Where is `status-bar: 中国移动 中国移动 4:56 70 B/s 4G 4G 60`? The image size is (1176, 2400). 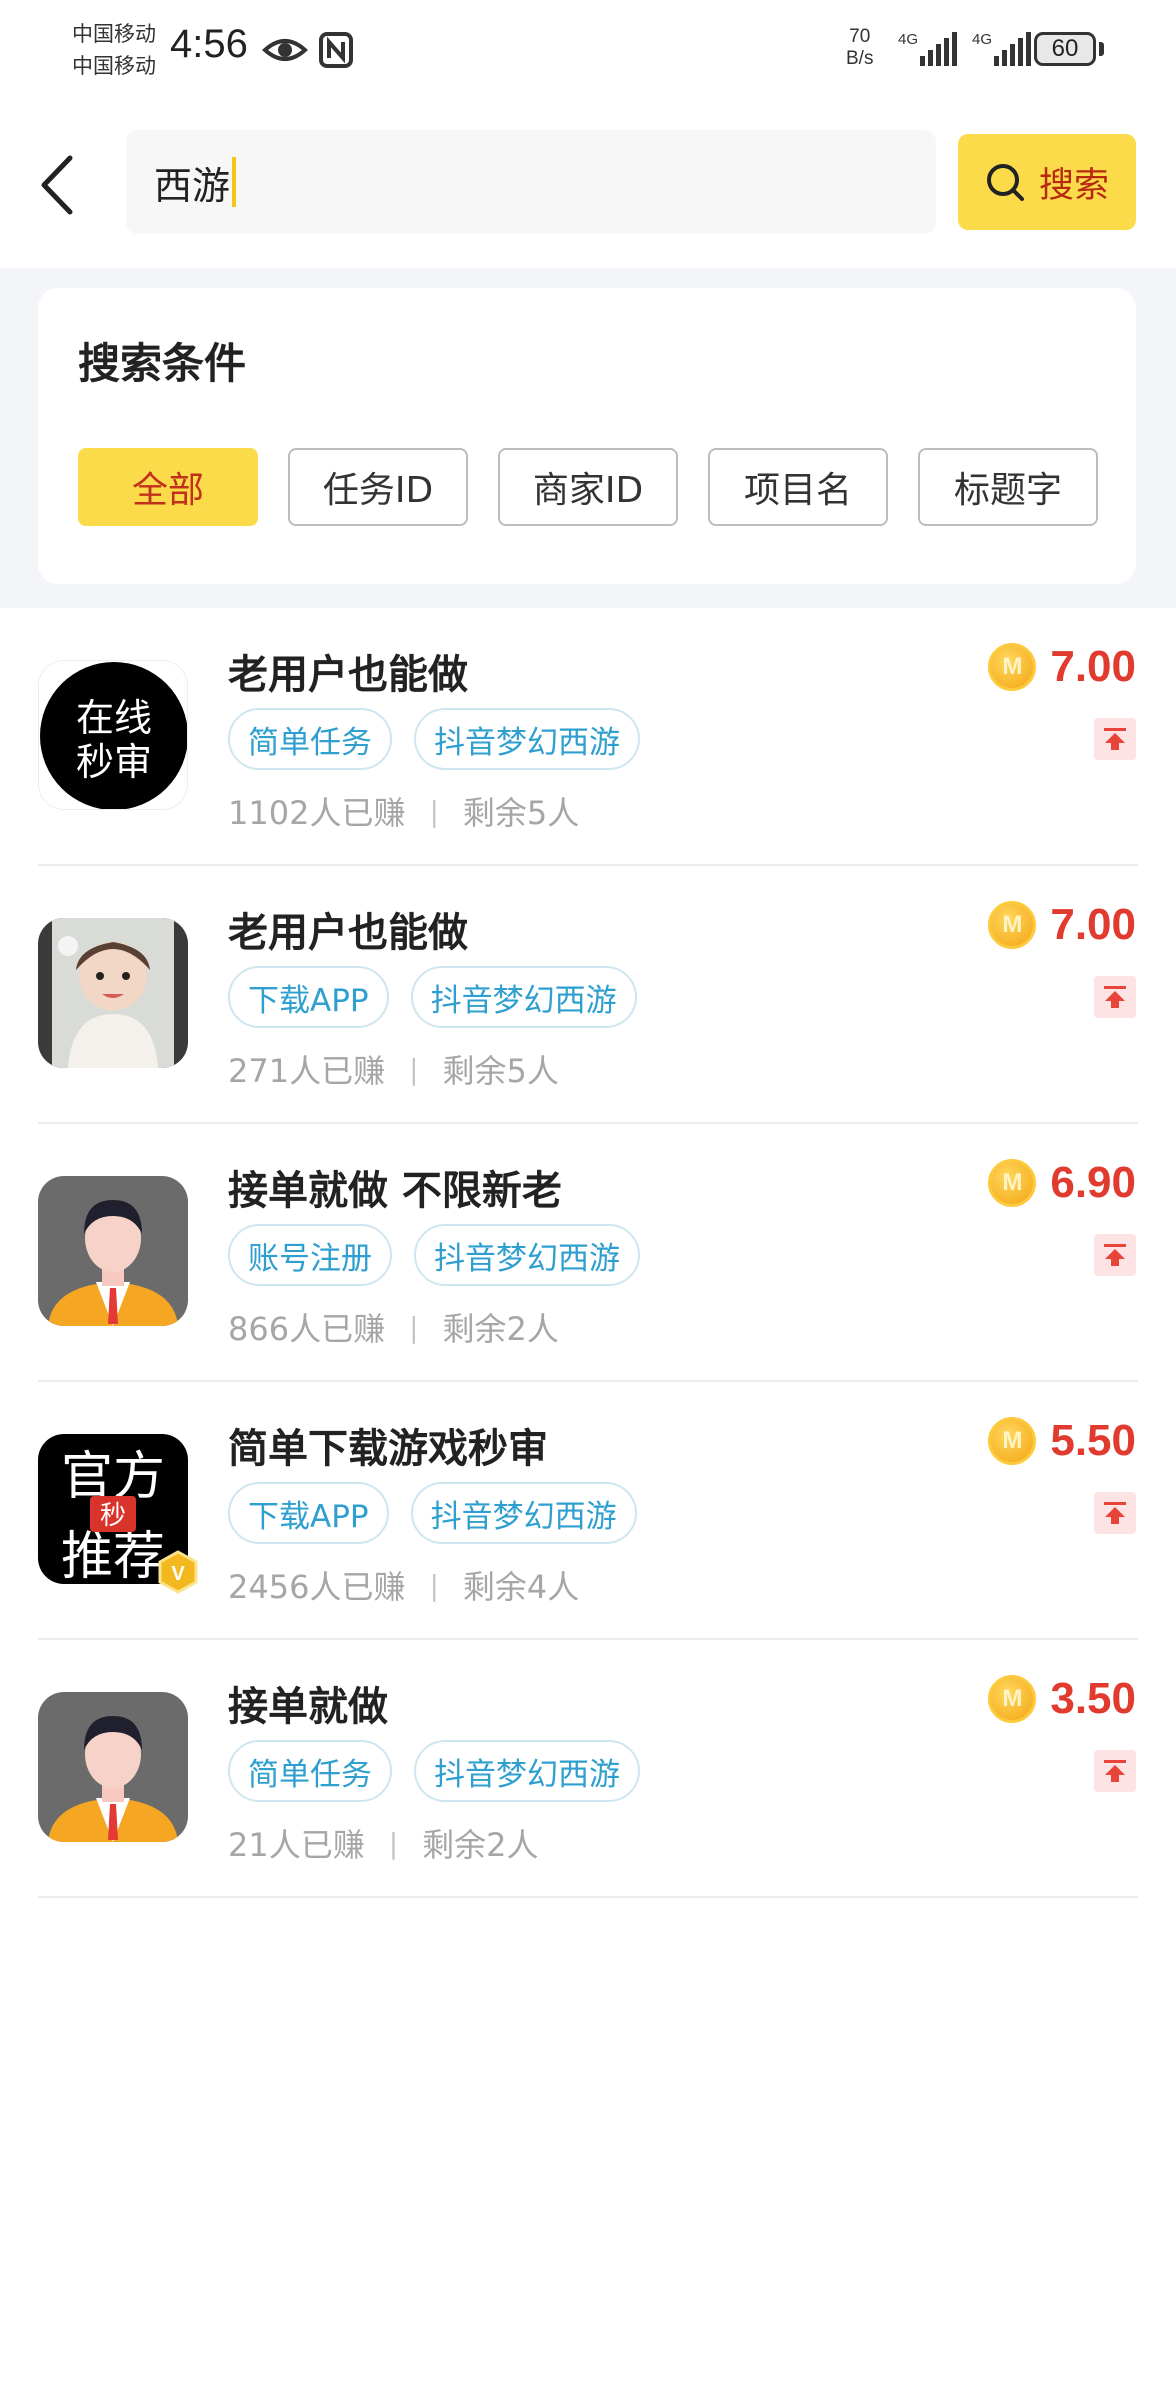
status-bar: 中国移动 中国移动 4:56 70 B/s 4G 4G 60 is located at coordinates (588, 50).